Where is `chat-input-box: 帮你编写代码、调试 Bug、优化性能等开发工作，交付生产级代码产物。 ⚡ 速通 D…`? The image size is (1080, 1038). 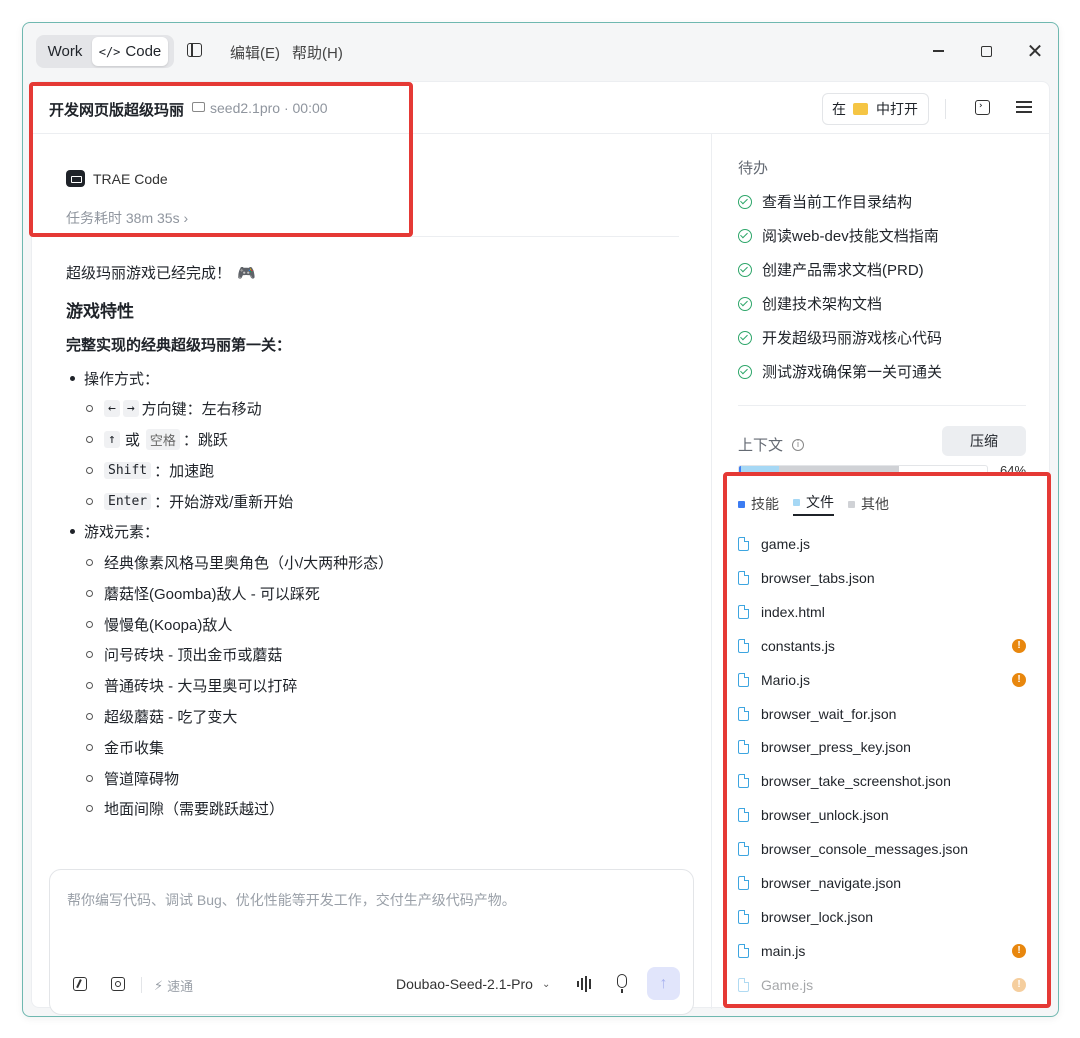
chat-input-box: 帮你编写代码、调试 Bug、优化性能等开发工作，交付生产级代码产物。 ⚡ 速通 D… is located at coordinates (371, 942).